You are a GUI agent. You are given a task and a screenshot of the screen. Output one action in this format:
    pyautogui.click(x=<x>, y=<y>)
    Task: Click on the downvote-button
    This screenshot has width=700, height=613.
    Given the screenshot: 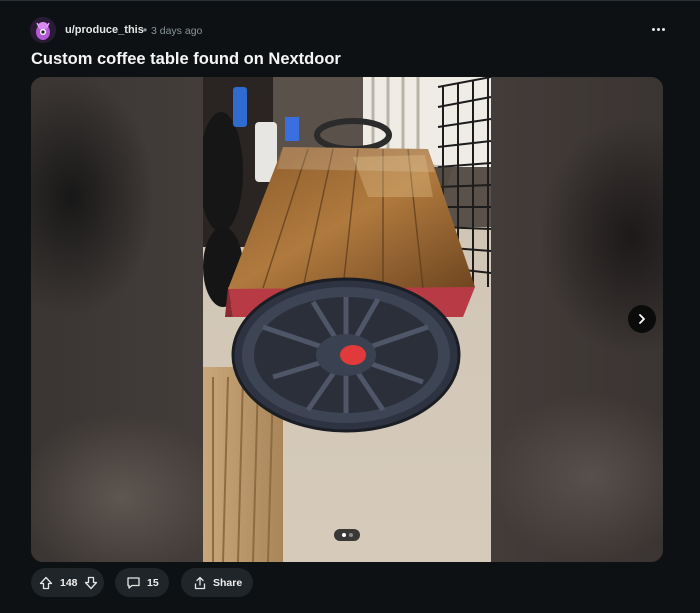 What is the action you would take?
    pyautogui.click(x=91, y=583)
    